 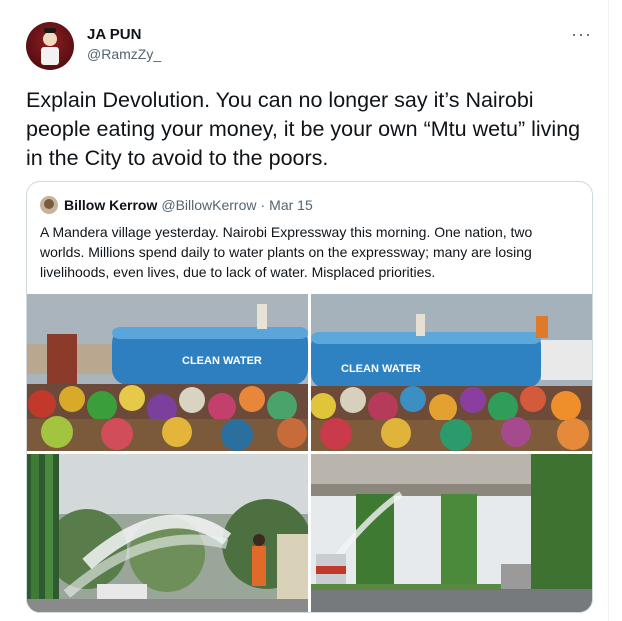 I want to click on quoted-author-handle: @BillowKerrow, so click(x=208, y=205).